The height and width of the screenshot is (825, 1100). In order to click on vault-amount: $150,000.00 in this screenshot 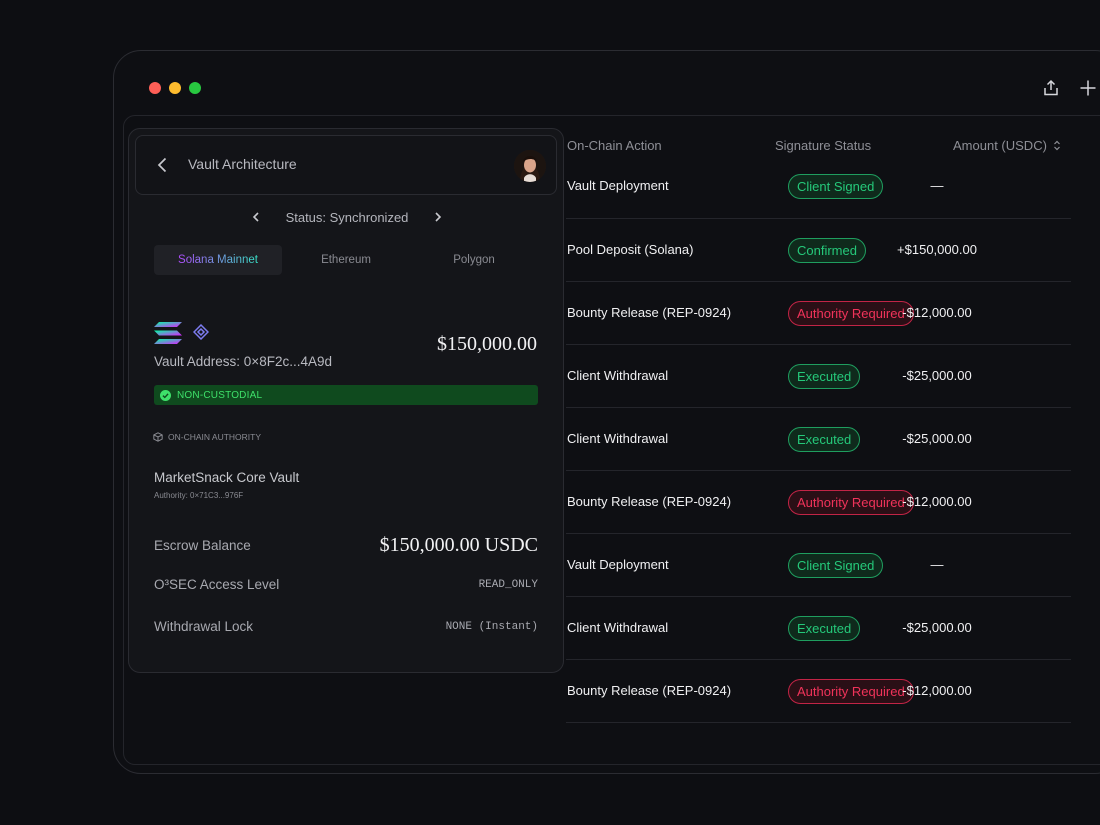, I will do `click(487, 344)`.